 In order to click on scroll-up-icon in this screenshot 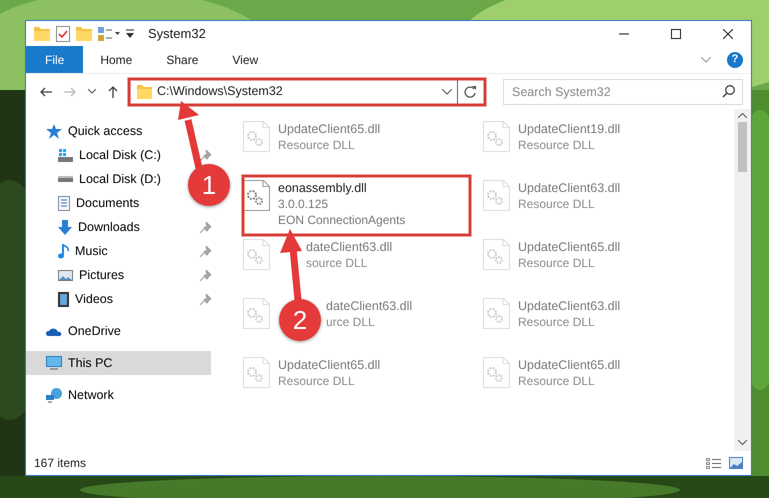, I will do `click(742, 115)`.